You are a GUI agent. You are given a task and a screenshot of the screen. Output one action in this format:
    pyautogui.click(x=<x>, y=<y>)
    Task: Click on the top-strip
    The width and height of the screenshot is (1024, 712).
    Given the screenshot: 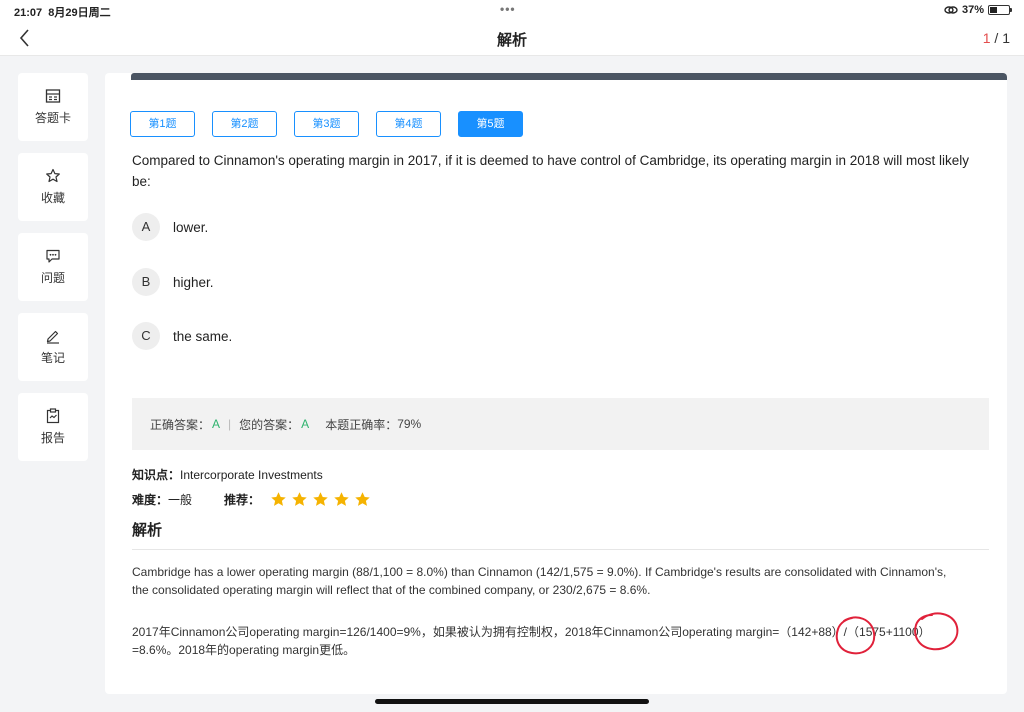 What is the action you would take?
    pyautogui.click(x=569, y=76)
    